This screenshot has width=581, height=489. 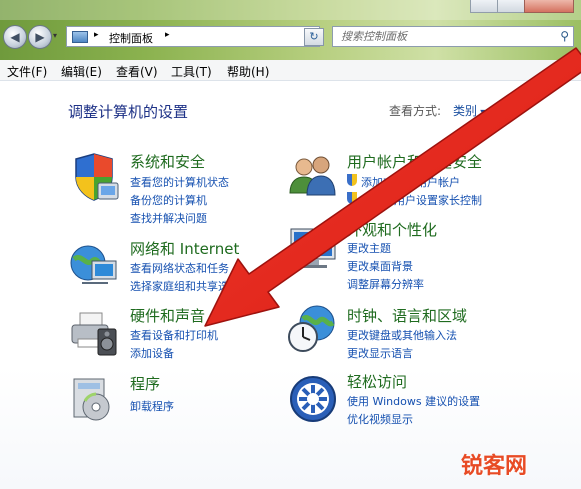 I want to click on printer-icon, so click(x=94, y=333).